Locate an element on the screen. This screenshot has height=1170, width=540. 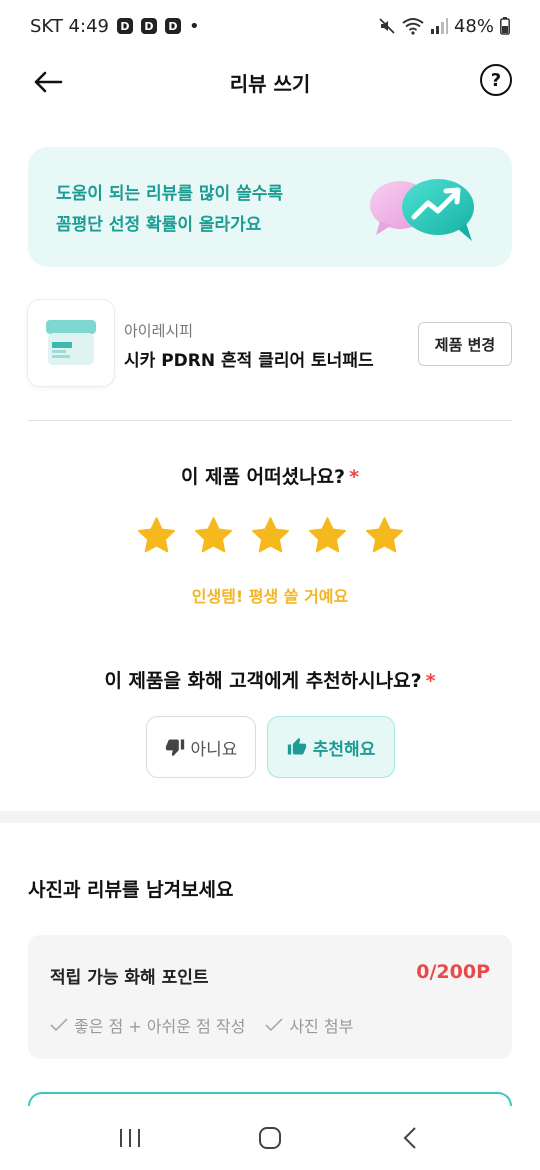
product-image is located at coordinates (71, 343).